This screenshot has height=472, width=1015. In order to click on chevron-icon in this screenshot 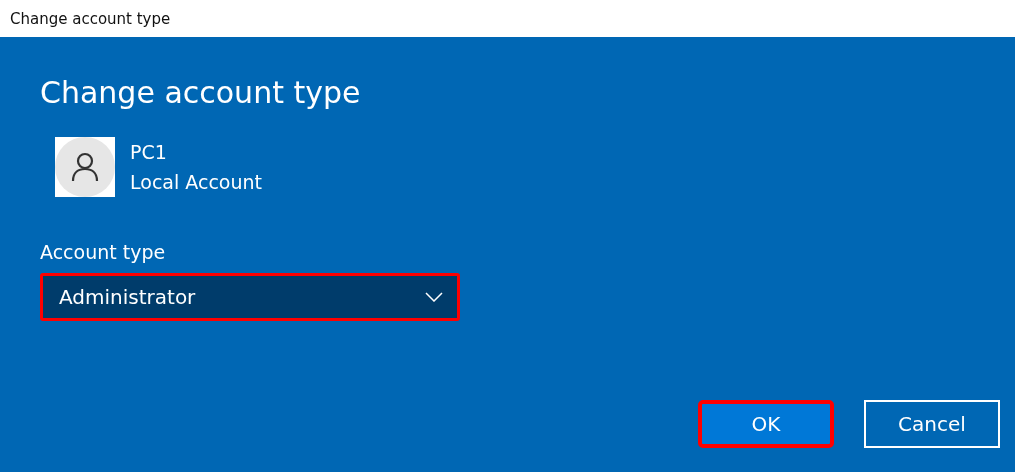, I will do `click(434, 297)`.